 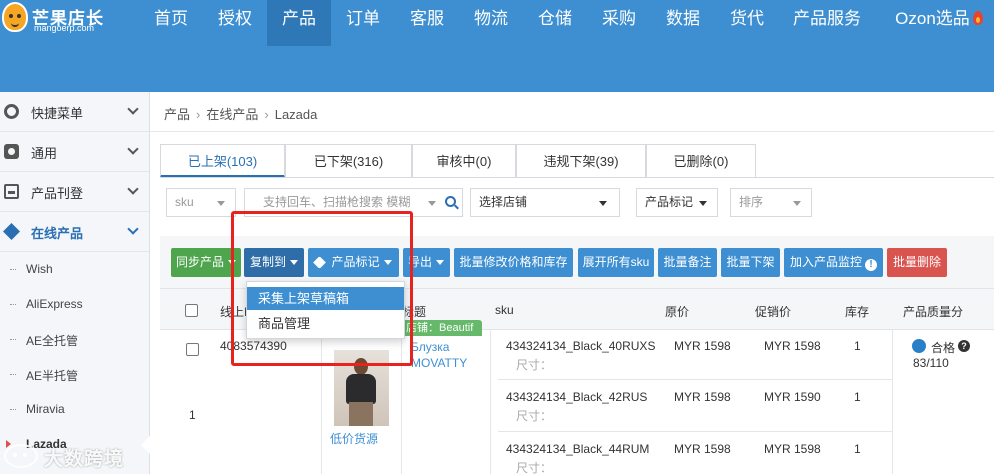 What do you see at coordinates (222, 161) in the screenshot?
I see `tab-listed: 已上架(103)` at bounding box center [222, 161].